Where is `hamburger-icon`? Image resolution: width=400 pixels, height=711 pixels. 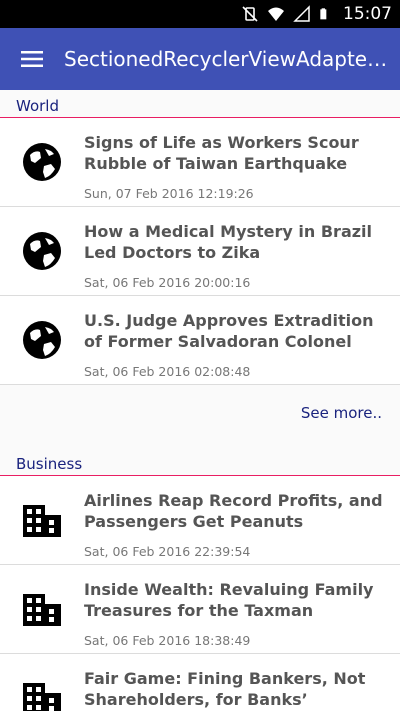 hamburger-icon is located at coordinates (32, 59).